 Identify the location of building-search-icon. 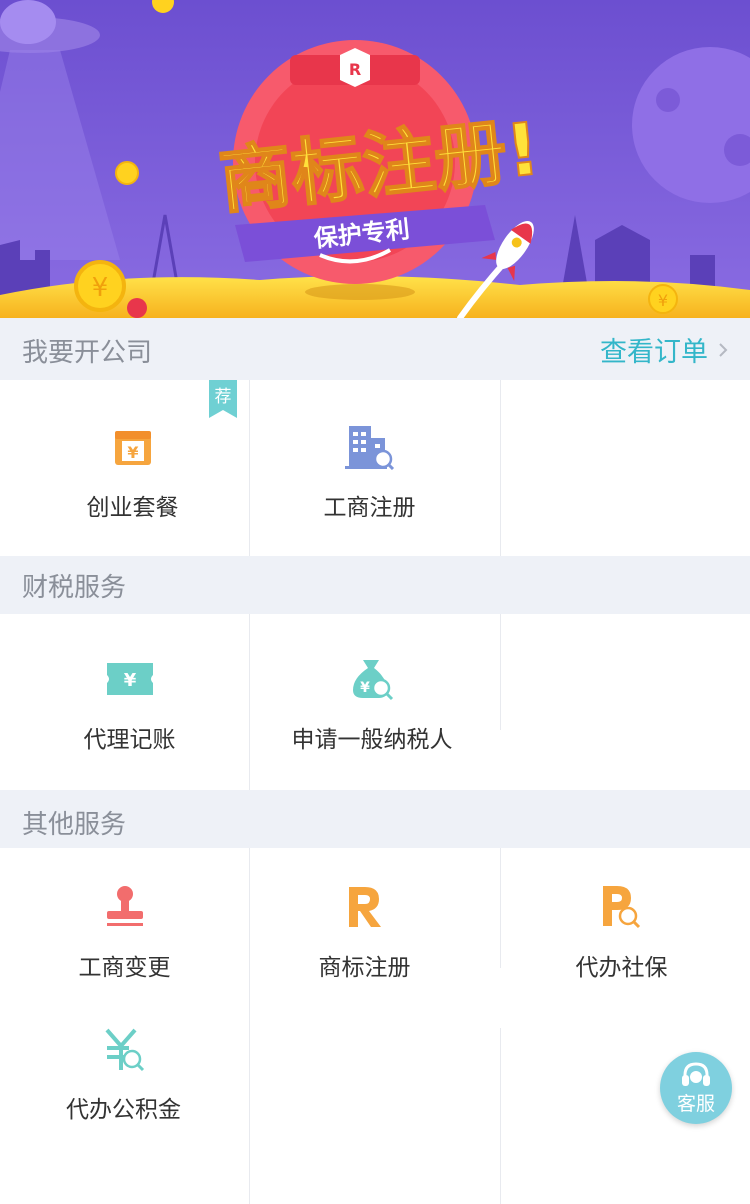
(370, 447).